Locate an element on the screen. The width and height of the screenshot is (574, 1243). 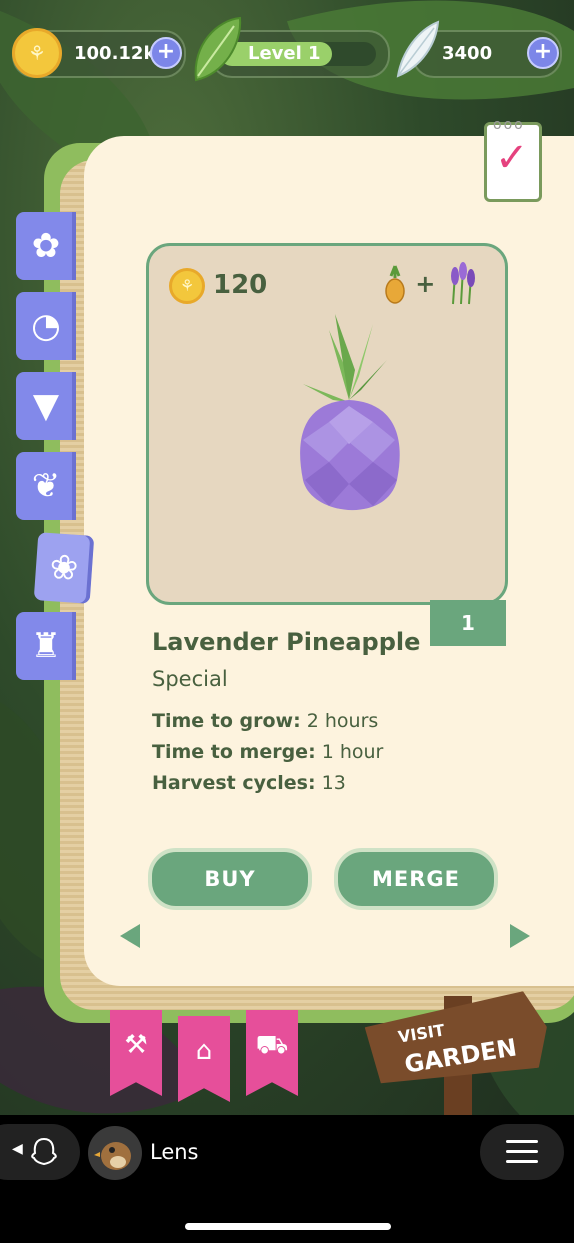
stat-value: 2 hours is located at coordinates (342, 721).